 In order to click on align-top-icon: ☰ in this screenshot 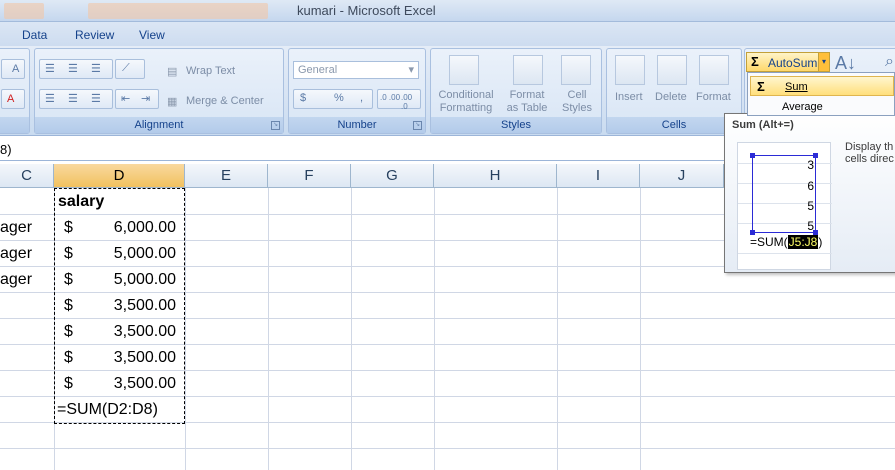, I will do `click(50, 68)`.